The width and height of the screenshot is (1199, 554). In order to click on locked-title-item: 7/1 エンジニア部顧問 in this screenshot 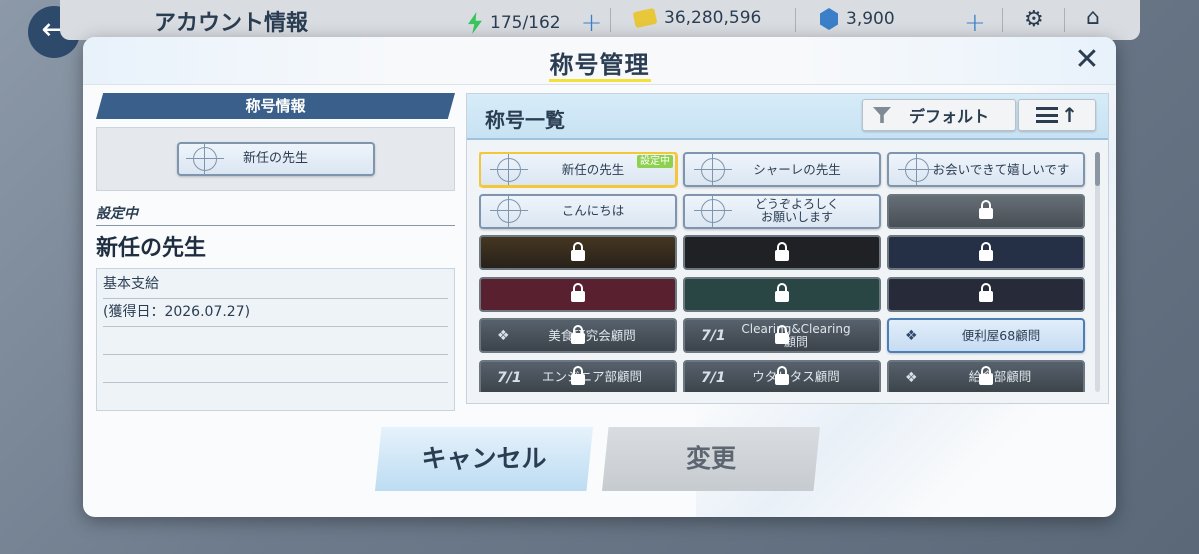, I will do `click(578, 375)`.